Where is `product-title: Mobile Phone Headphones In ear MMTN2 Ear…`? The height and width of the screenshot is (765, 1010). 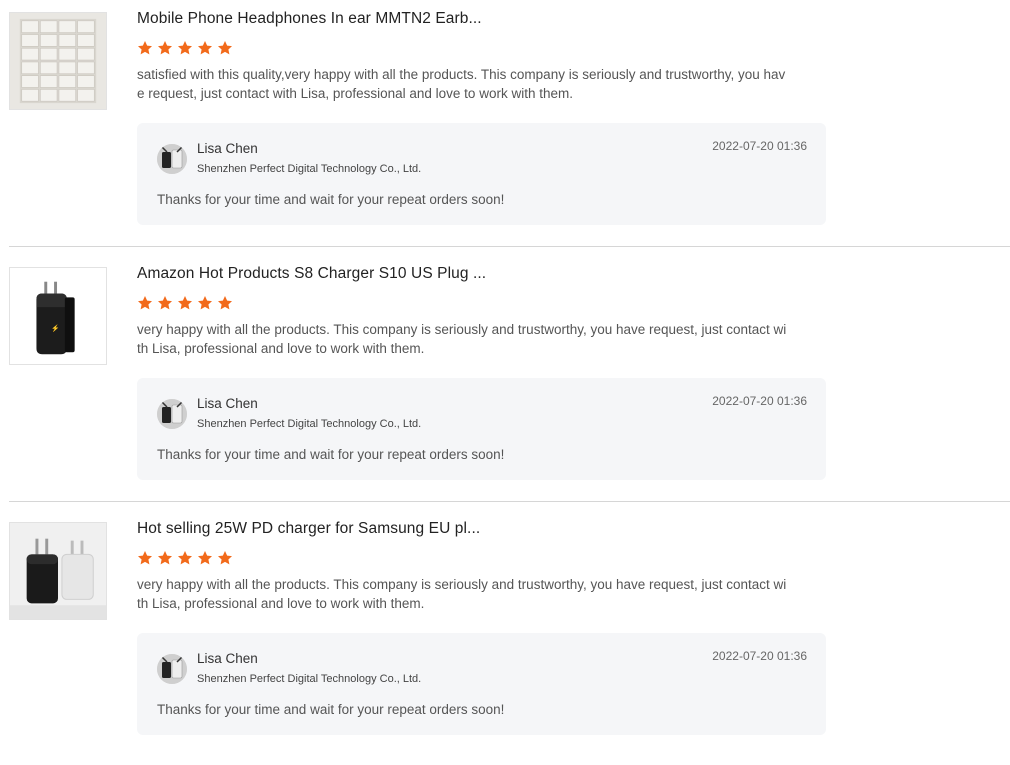 product-title: Mobile Phone Headphones In ear MMTN2 Ear… is located at coordinates (309, 19).